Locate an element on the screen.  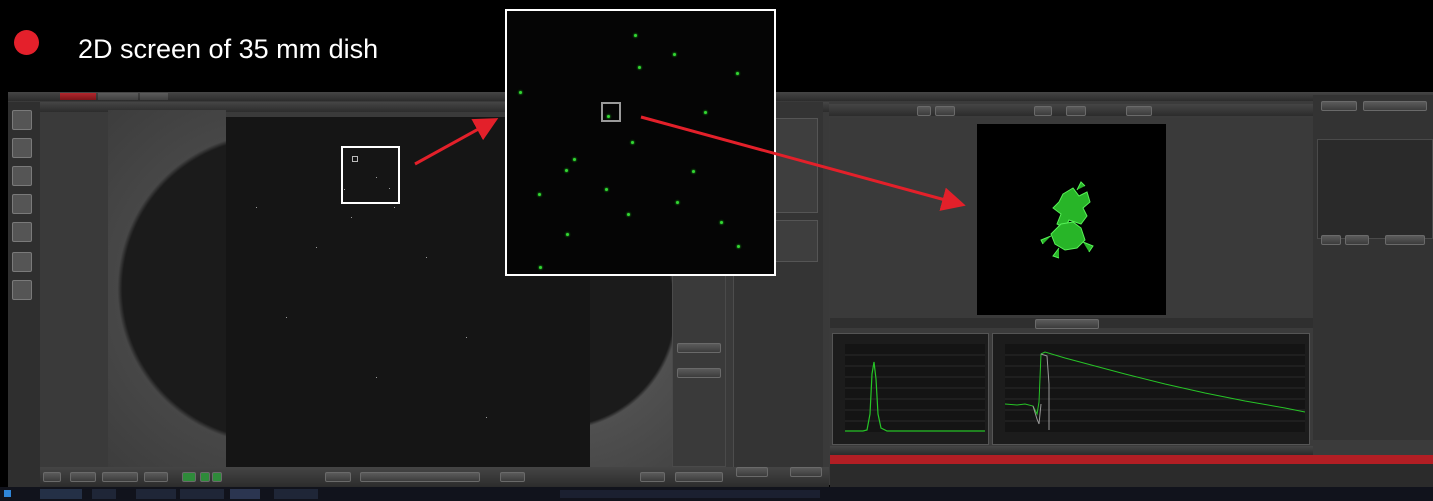
callout-arrows is located at coordinates (690, 163).